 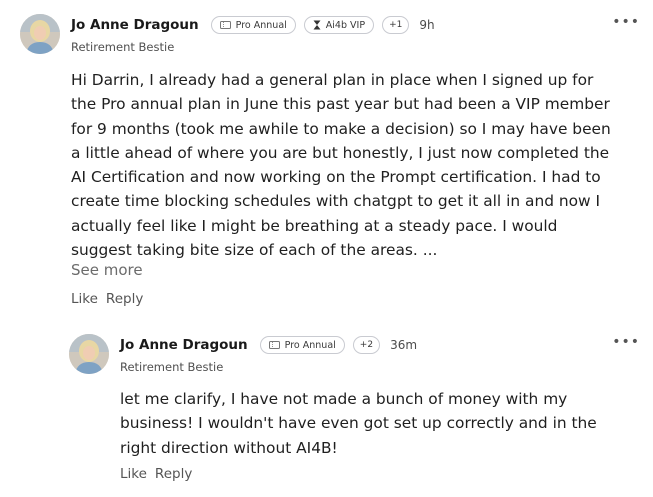 What do you see at coordinates (345, 25) in the screenshot?
I see `badge-label: Ai4b VIP` at bounding box center [345, 25].